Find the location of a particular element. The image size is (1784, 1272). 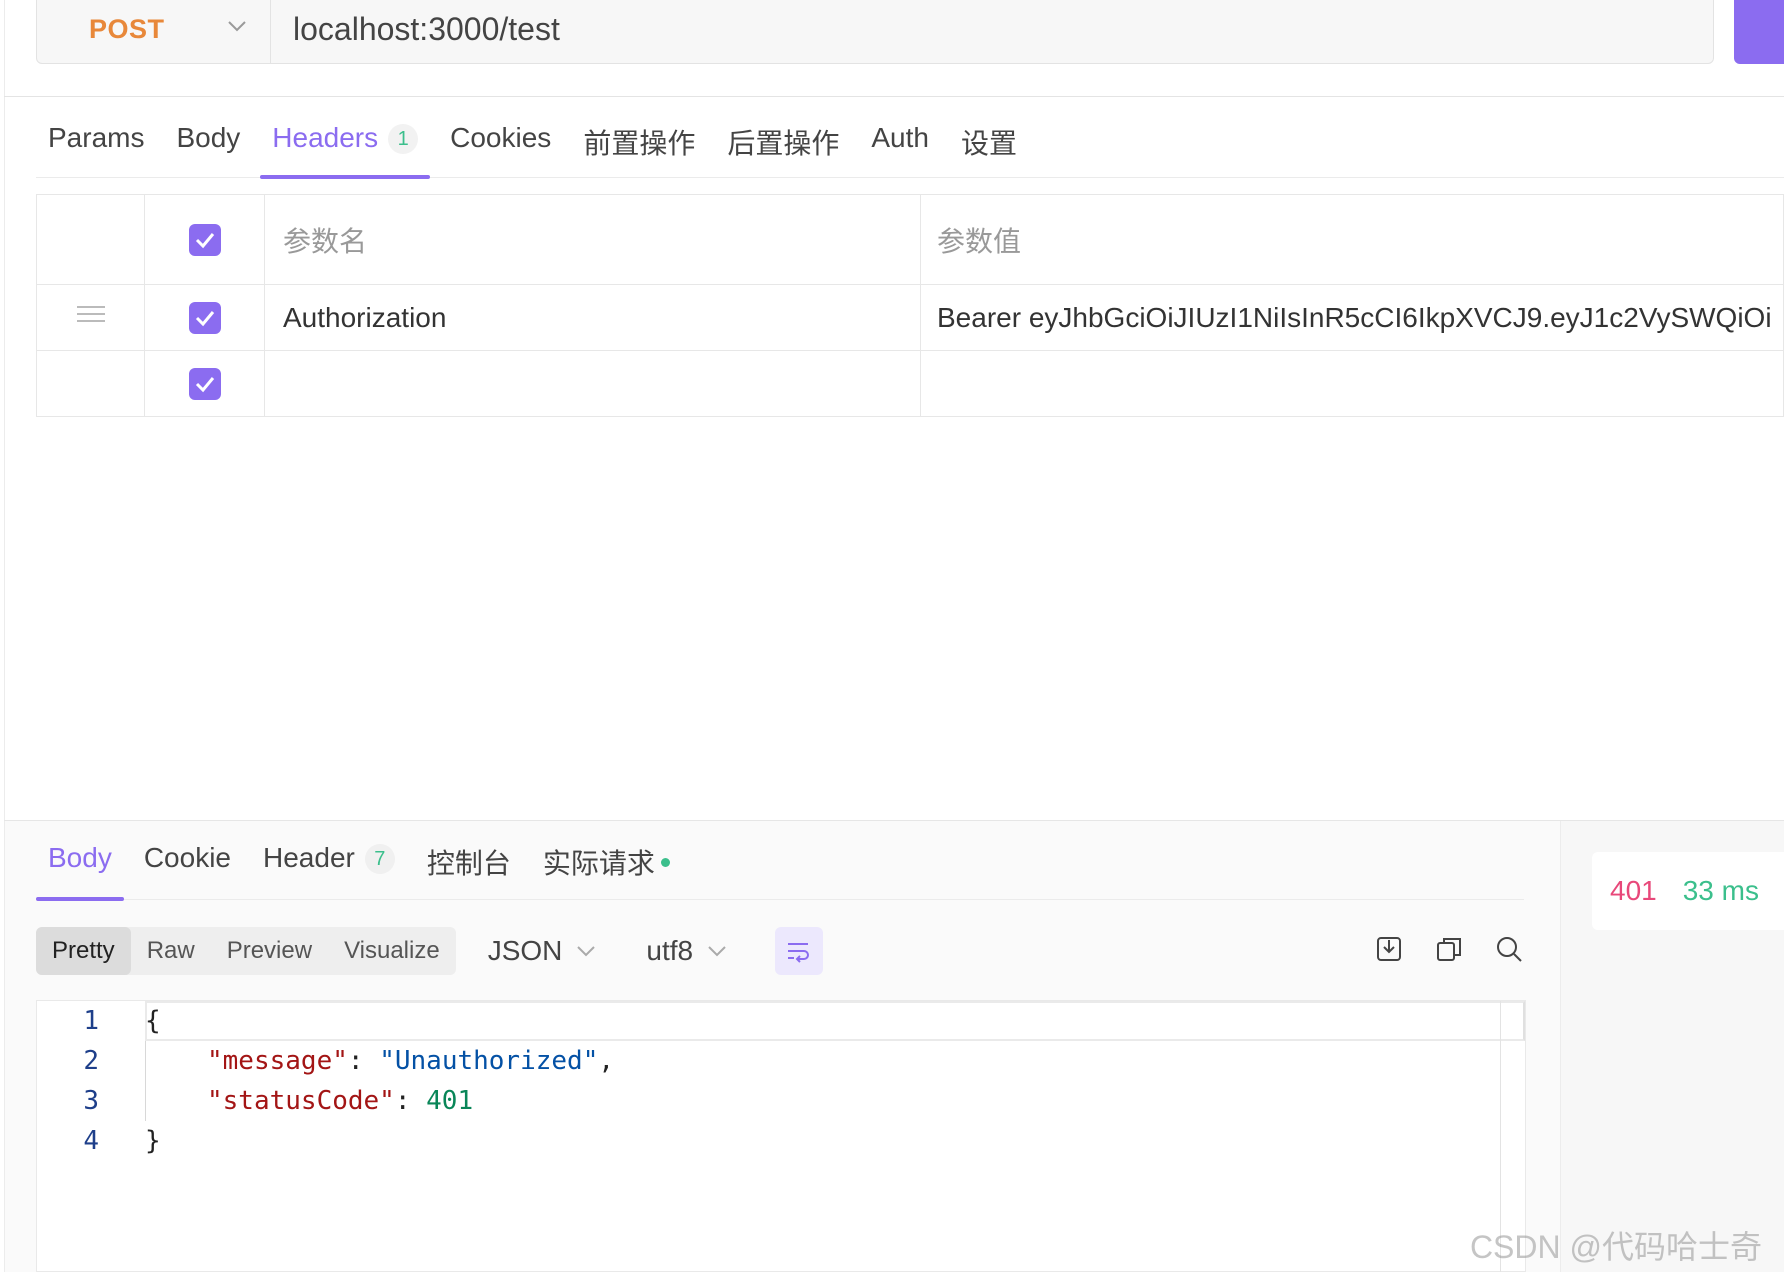

divider is located at coordinates (894, 96).